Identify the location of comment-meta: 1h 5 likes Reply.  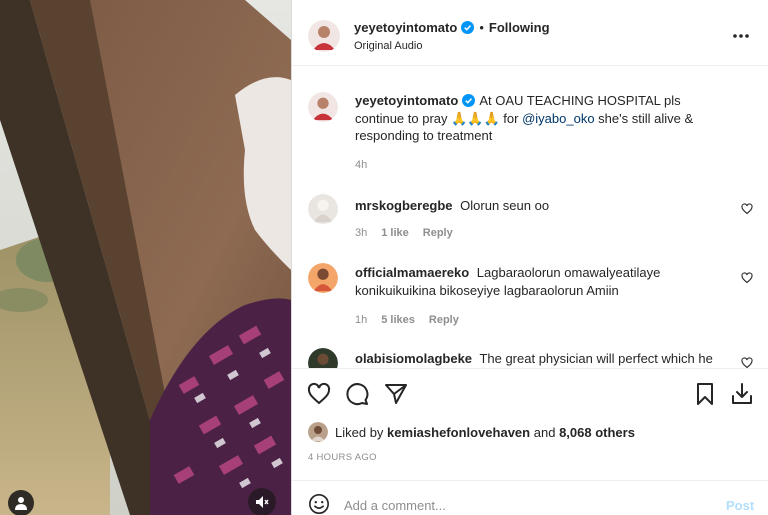
(414, 320).